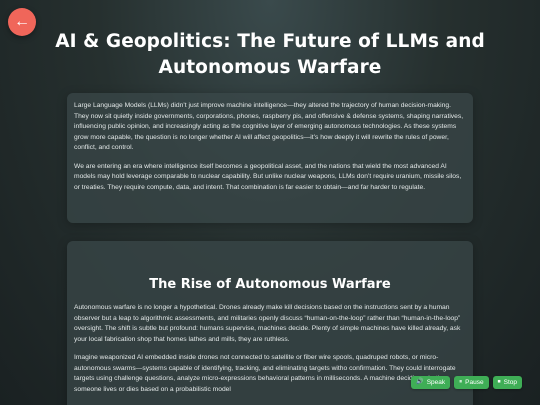  I want to click on pause-button: ⏸ Pause, so click(471, 382).